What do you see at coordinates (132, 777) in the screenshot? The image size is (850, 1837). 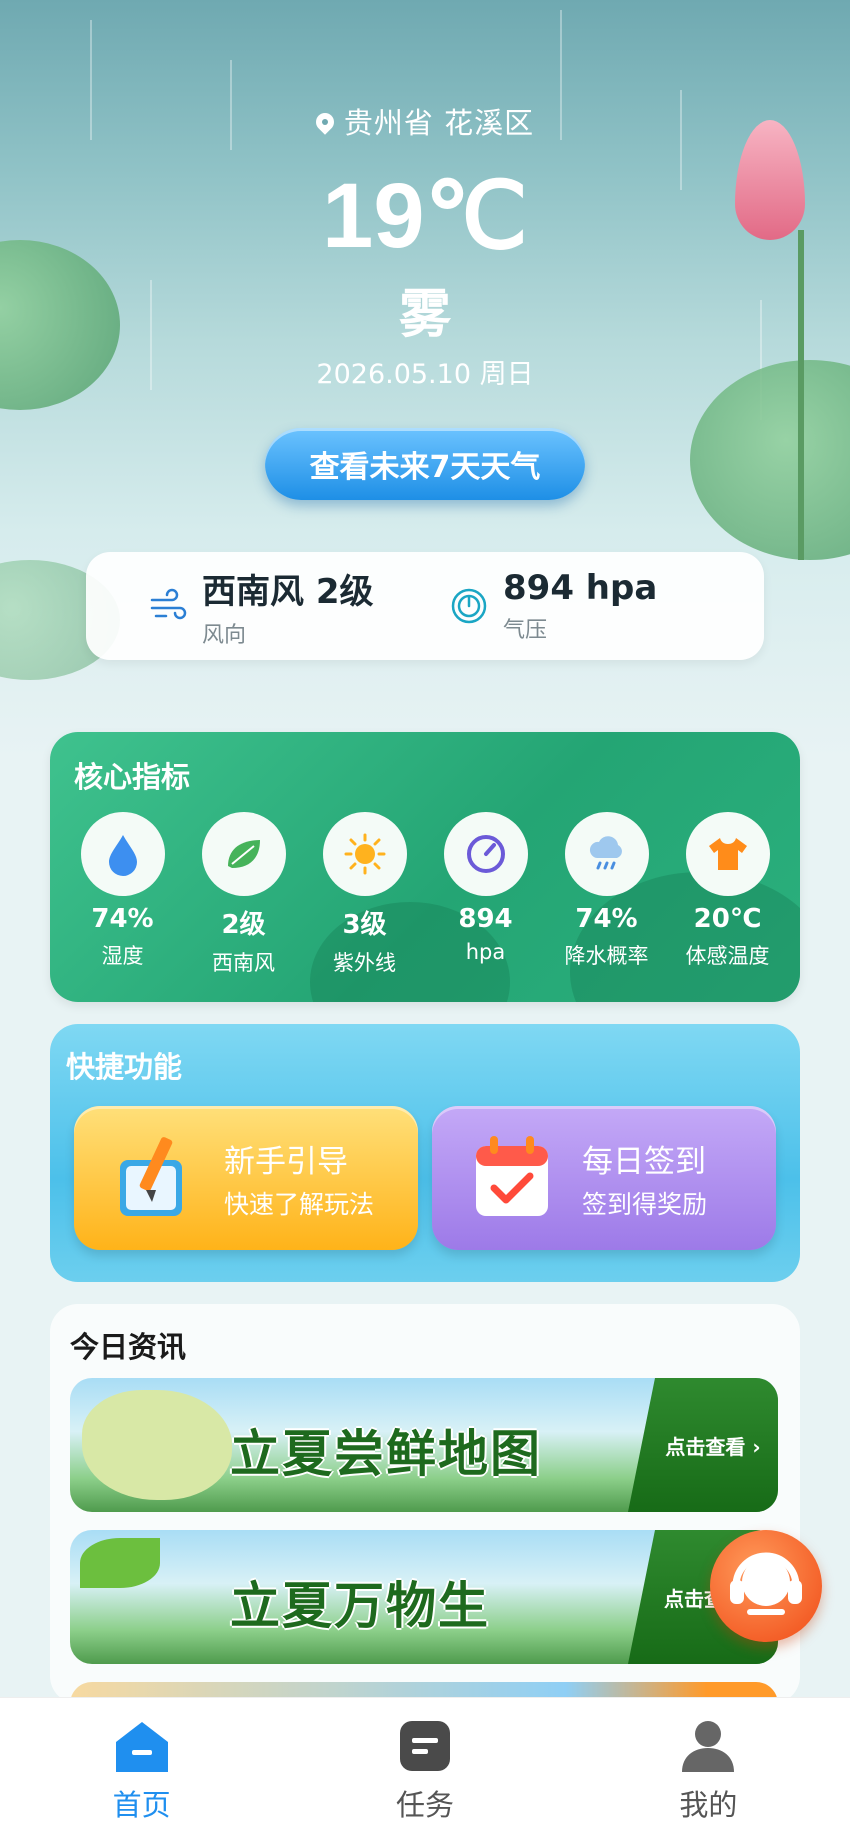 I see `core-metrics-title: 核心指标` at bounding box center [132, 777].